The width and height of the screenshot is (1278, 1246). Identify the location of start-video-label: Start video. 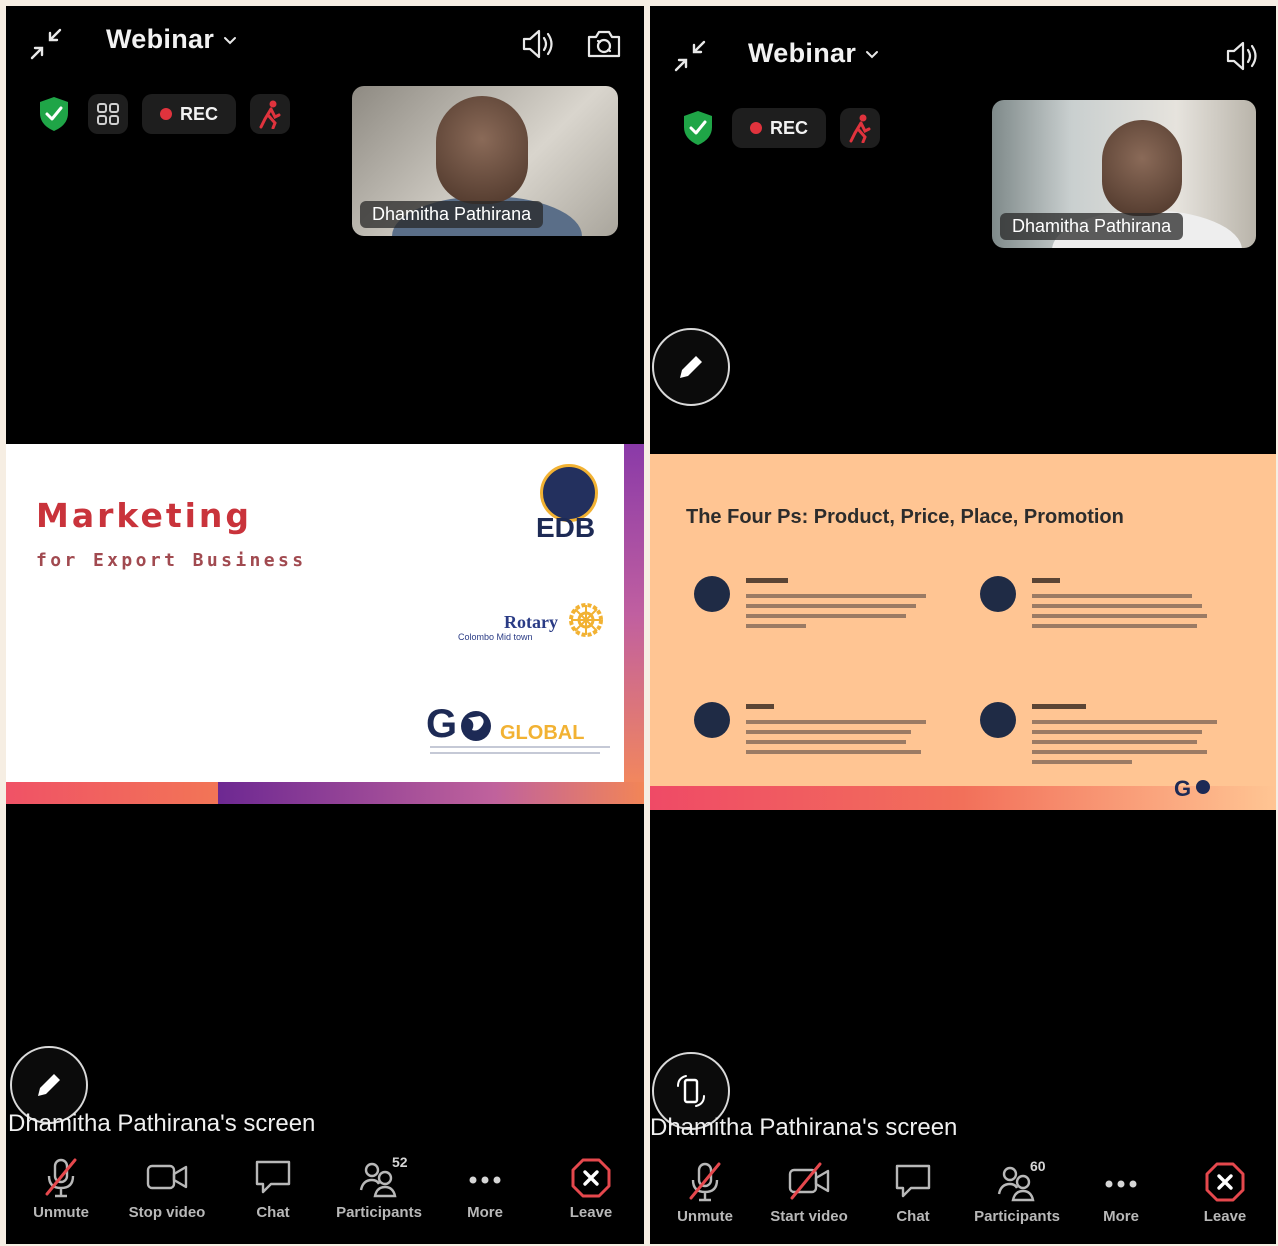
(809, 1216).